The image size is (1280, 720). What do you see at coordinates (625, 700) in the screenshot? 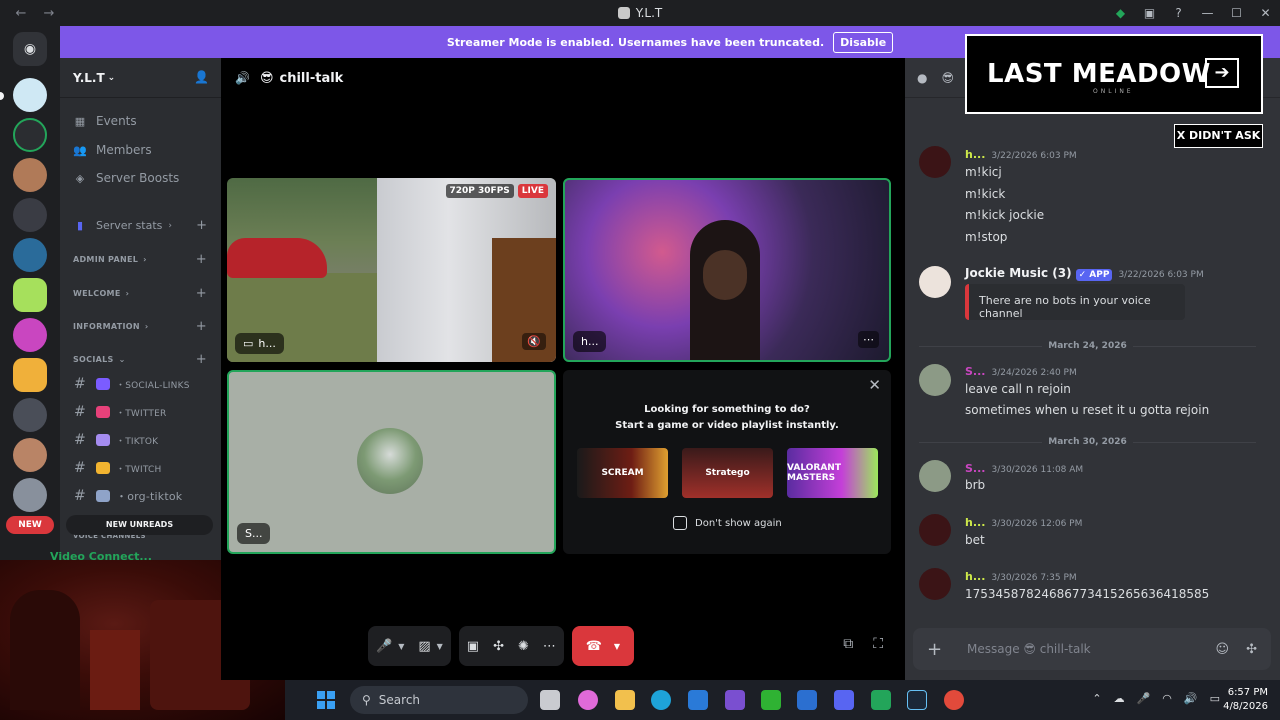
I see `file-explorer-icon` at bounding box center [625, 700].